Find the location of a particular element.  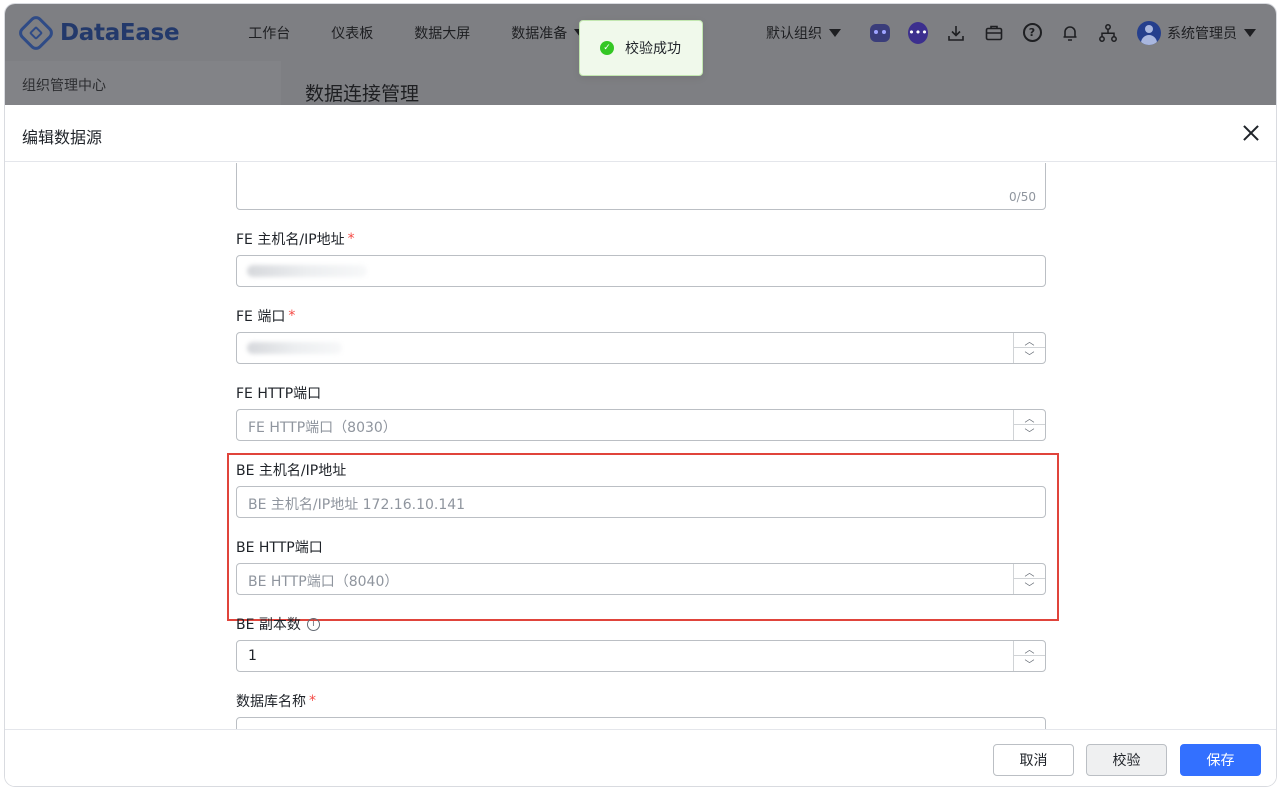

chat-icon: ••• is located at coordinates (918, 32).